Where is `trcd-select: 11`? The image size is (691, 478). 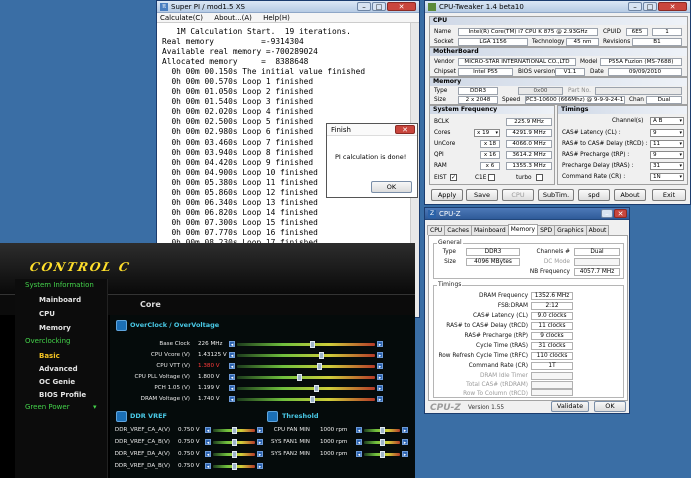
trcd-select: 11 is located at coordinates (667, 144).